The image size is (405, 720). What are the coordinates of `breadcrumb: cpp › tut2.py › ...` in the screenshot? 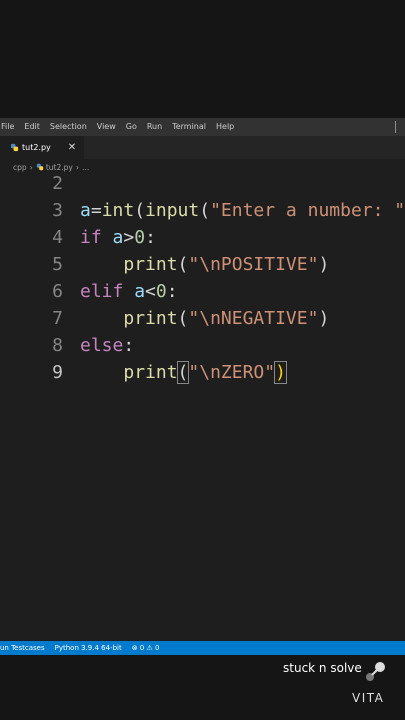 It's located at (202, 167).